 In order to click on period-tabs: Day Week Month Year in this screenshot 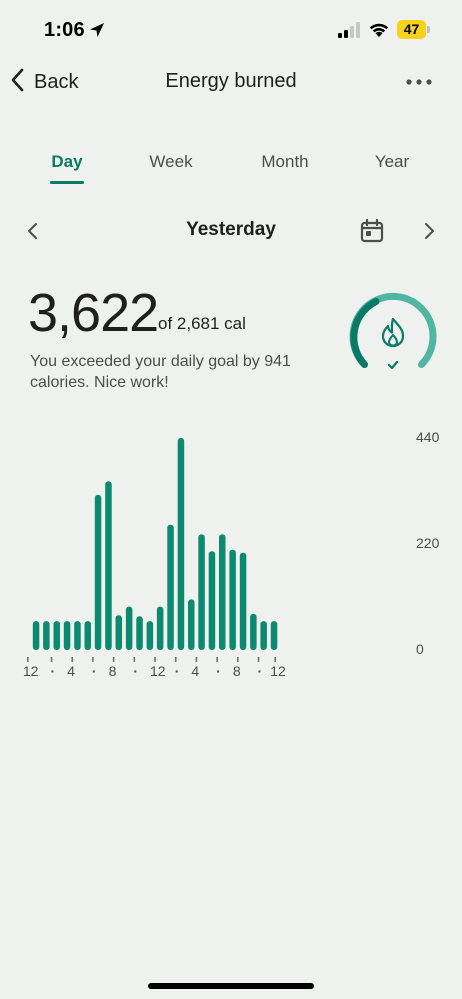, I will do `click(231, 172)`.